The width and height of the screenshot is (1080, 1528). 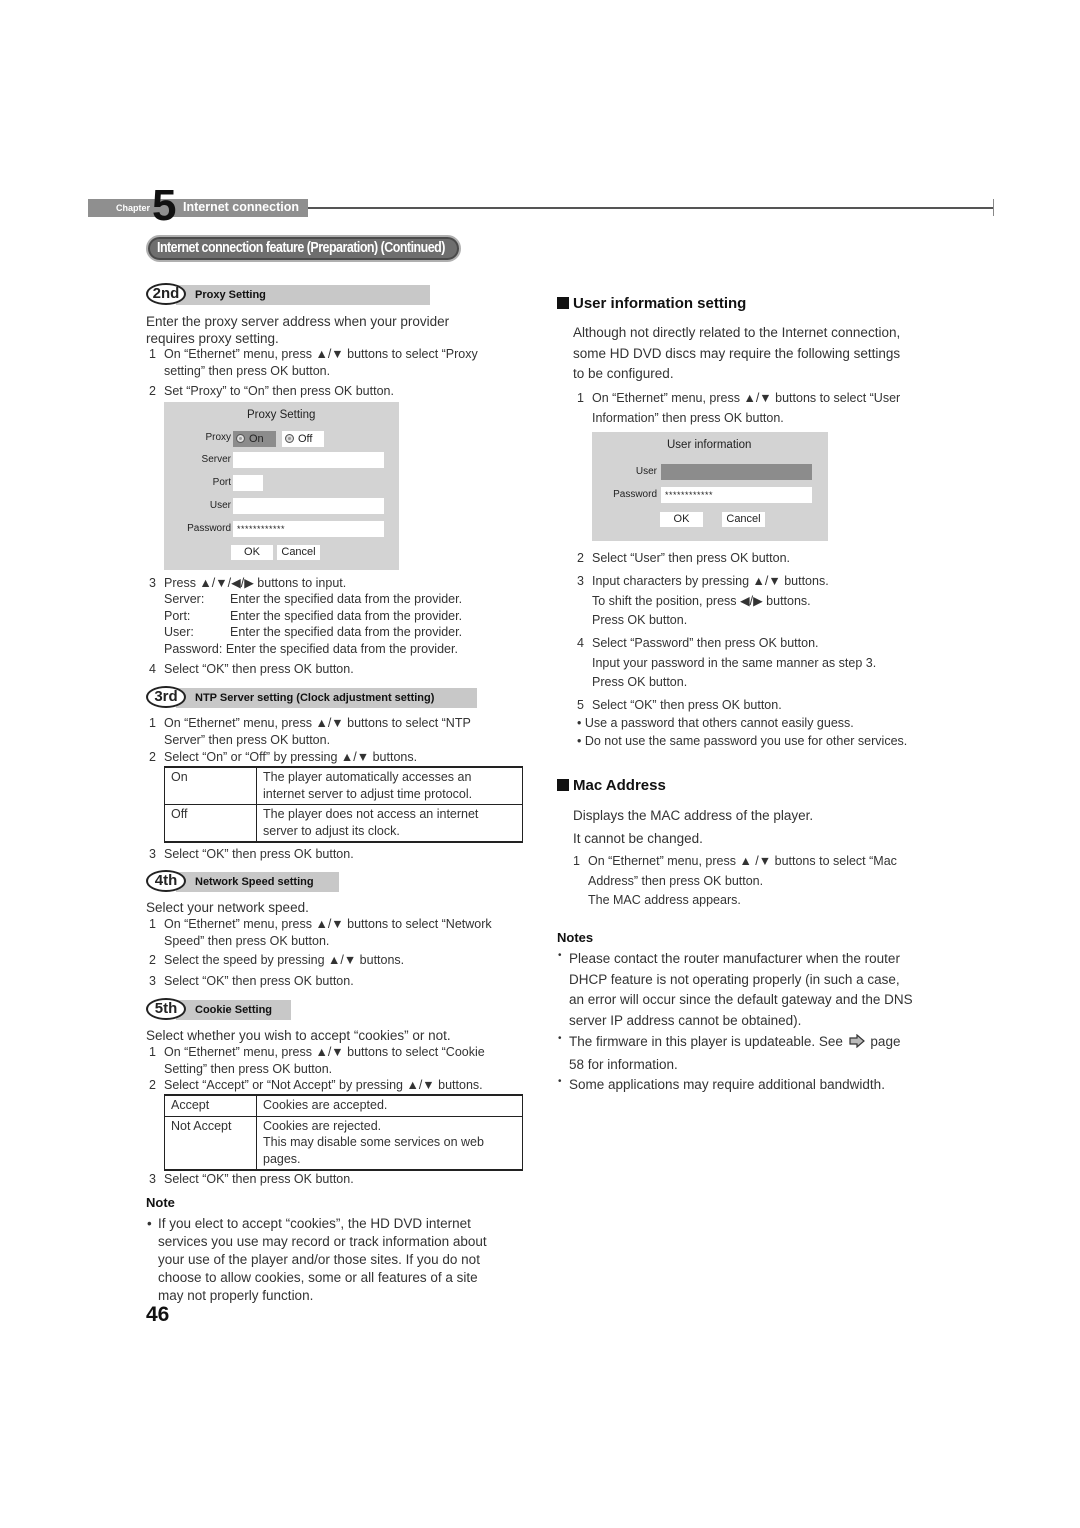 What do you see at coordinates (646, 471) in the screenshot?
I see `user-label: User` at bounding box center [646, 471].